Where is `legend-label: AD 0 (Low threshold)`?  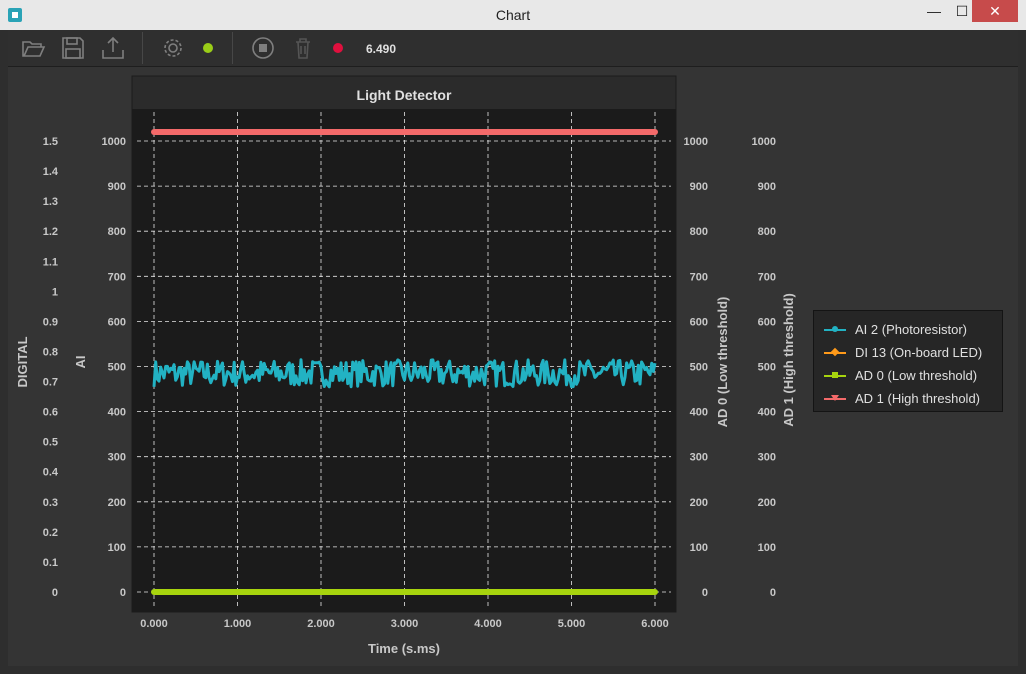 legend-label: AD 0 (Low threshold) is located at coordinates (916, 375).